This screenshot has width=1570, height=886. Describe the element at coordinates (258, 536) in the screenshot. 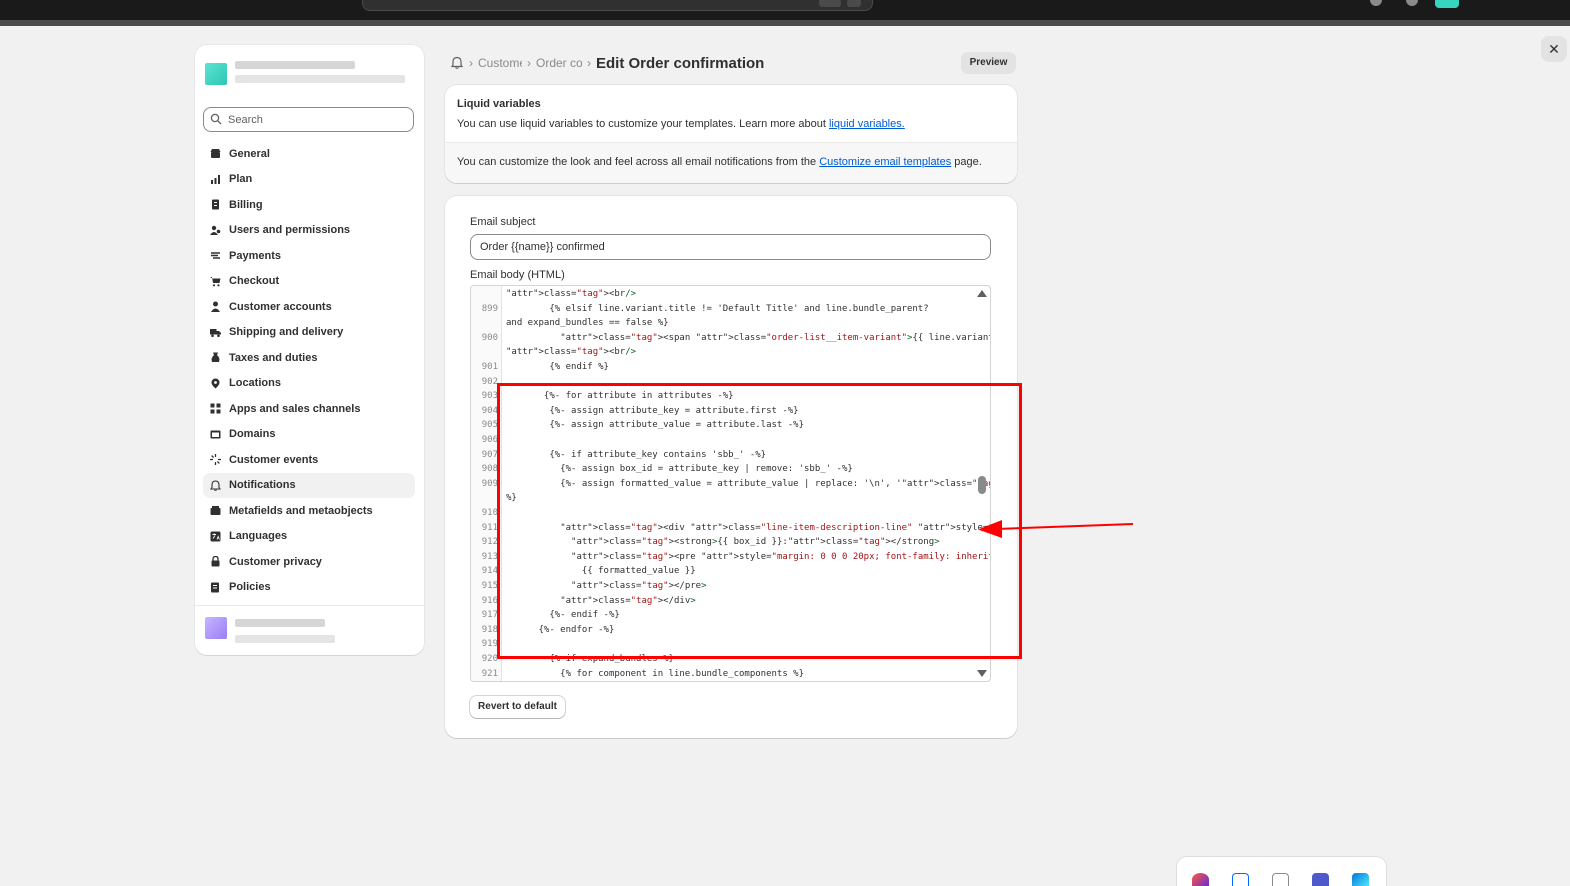

I see `sidebar-item-label: Languages` at that location.